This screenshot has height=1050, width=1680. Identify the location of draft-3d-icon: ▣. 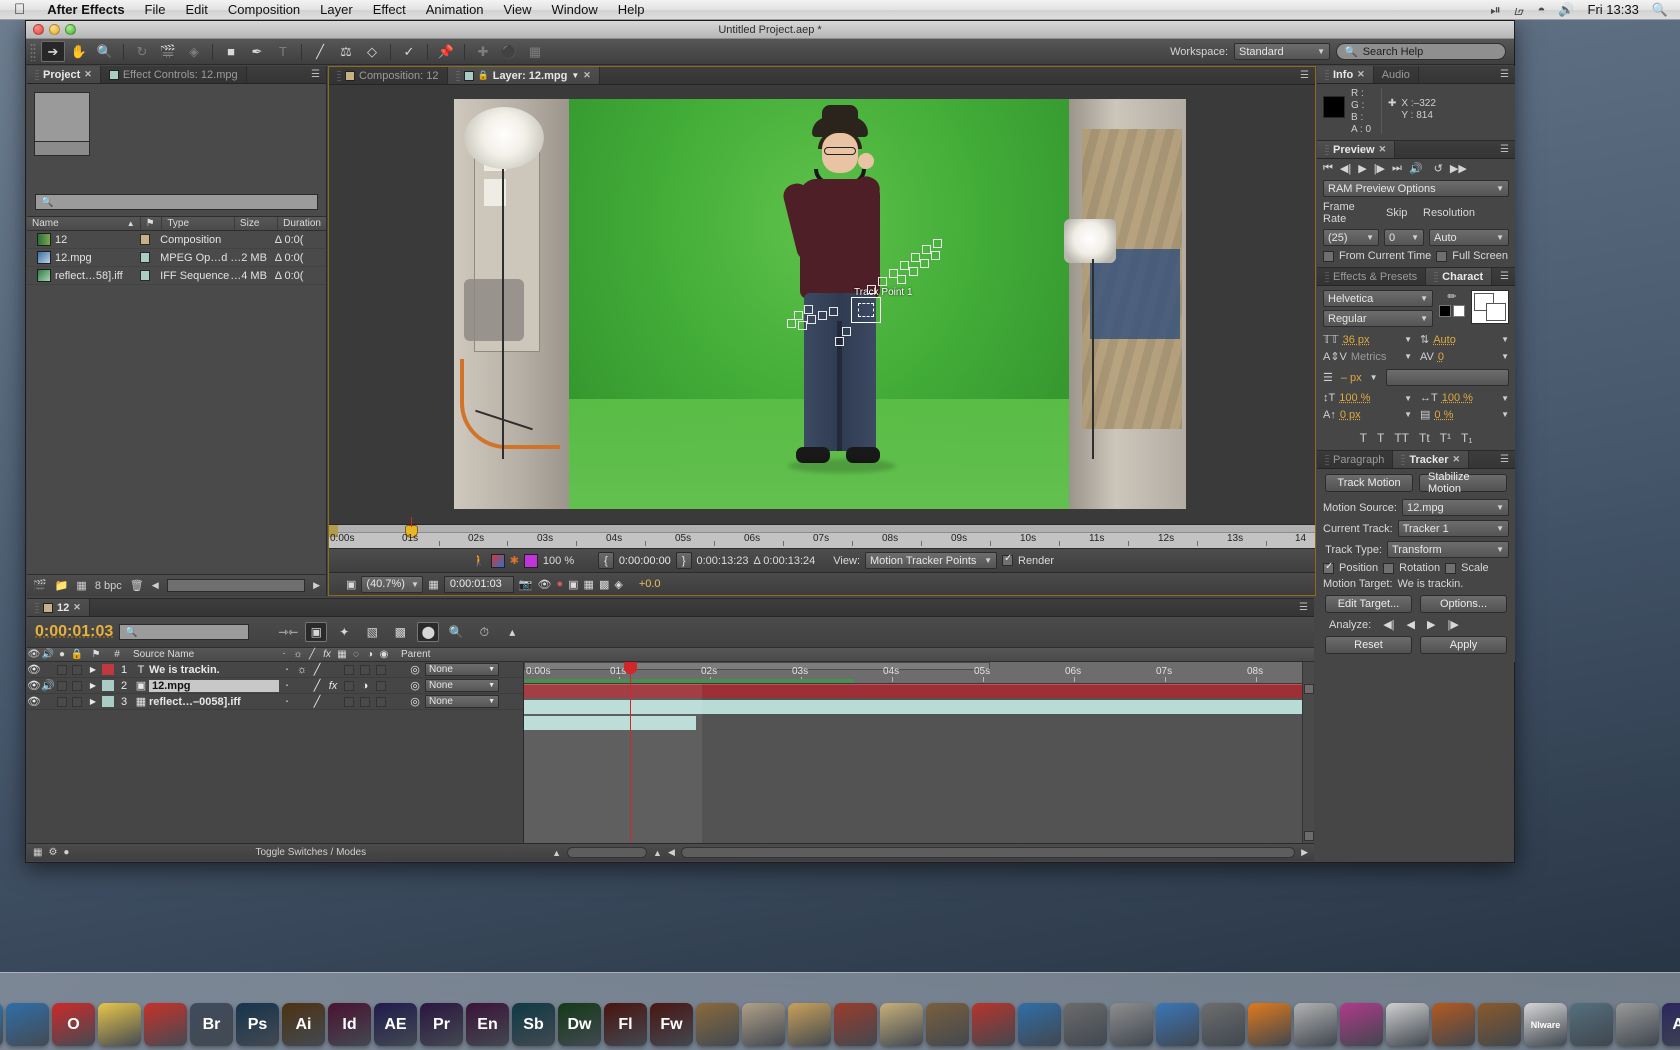
(316, 632).